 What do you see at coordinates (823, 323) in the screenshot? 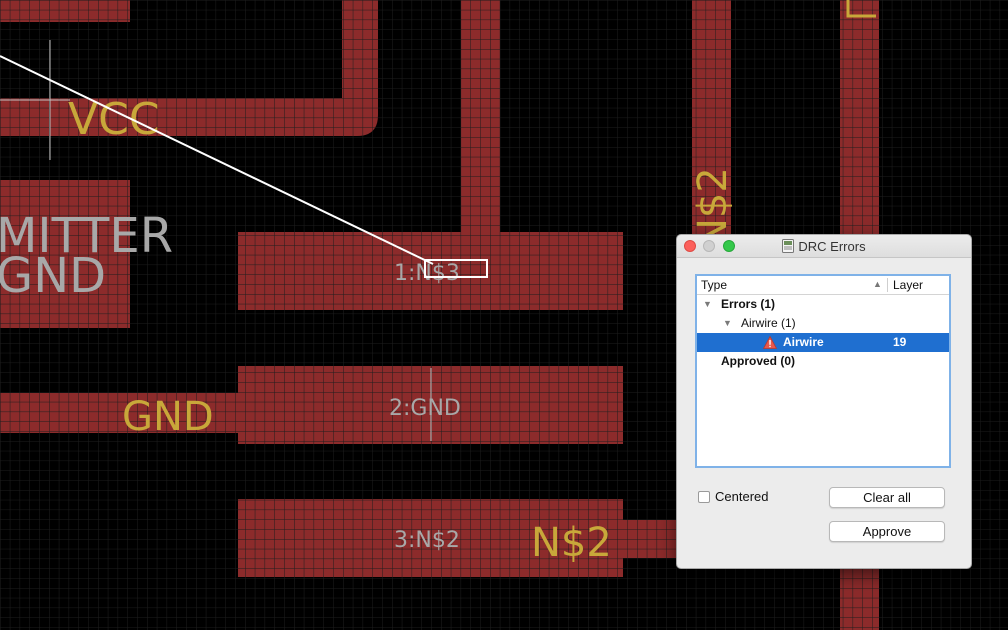
I see `tree-row-airwire-group: ▼ Airwire (1)` at bounding box center [823, 323].